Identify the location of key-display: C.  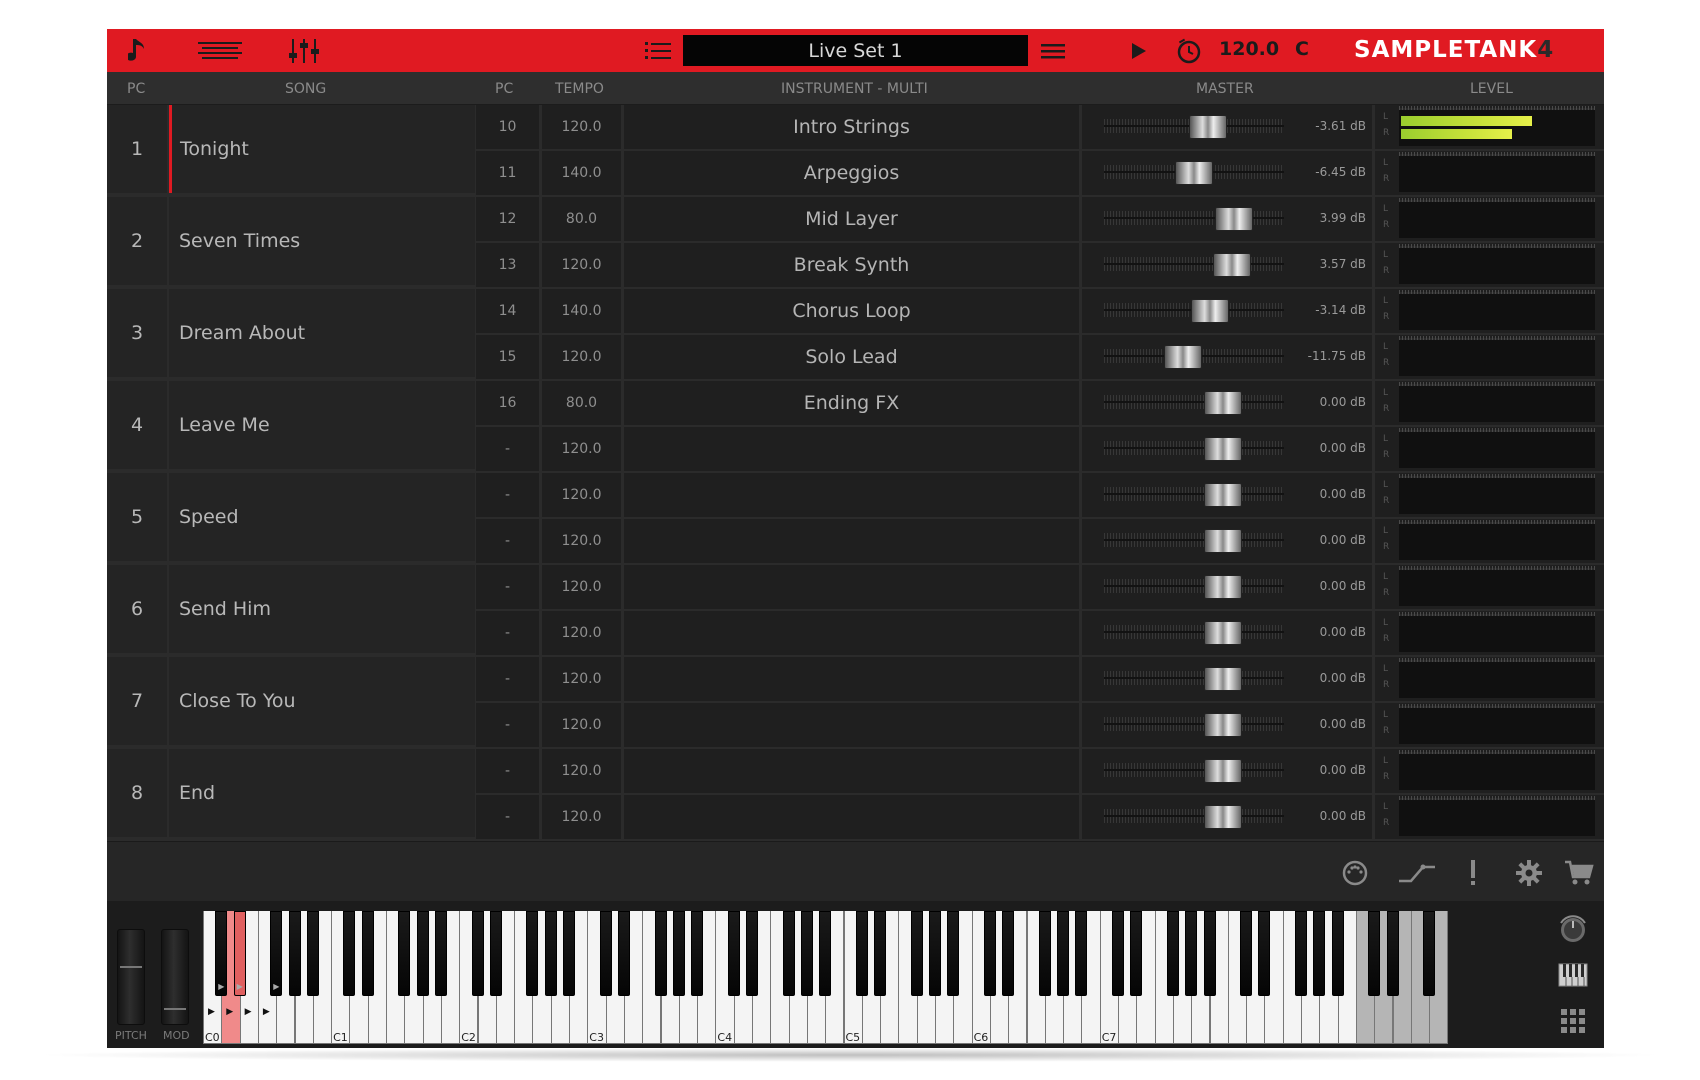
(1302, 49).